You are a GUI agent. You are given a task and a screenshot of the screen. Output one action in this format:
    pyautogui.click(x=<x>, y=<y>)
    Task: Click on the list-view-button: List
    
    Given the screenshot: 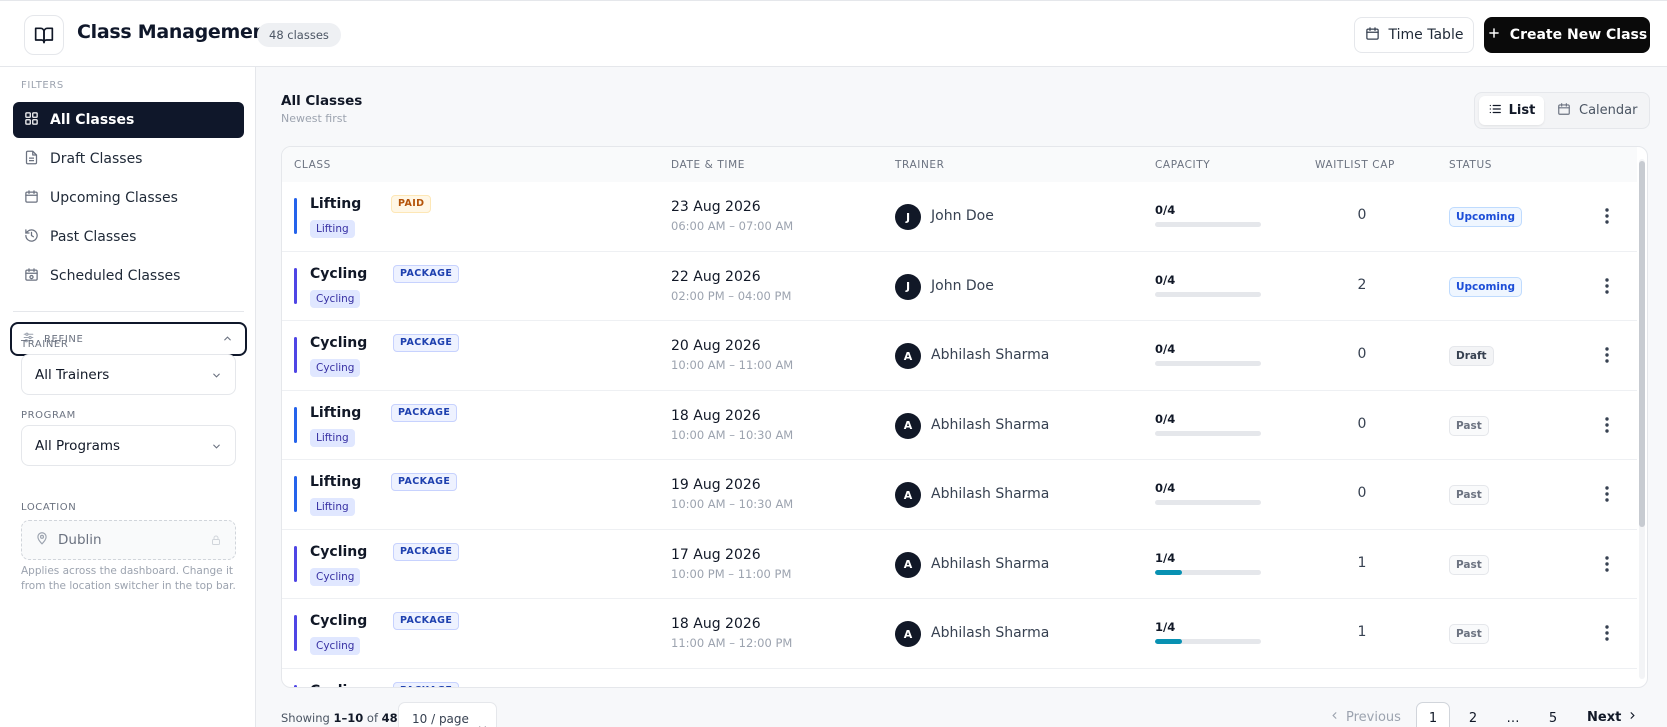 What is the action you would take?
    pyautogui.click(x=1511, y=110)
    